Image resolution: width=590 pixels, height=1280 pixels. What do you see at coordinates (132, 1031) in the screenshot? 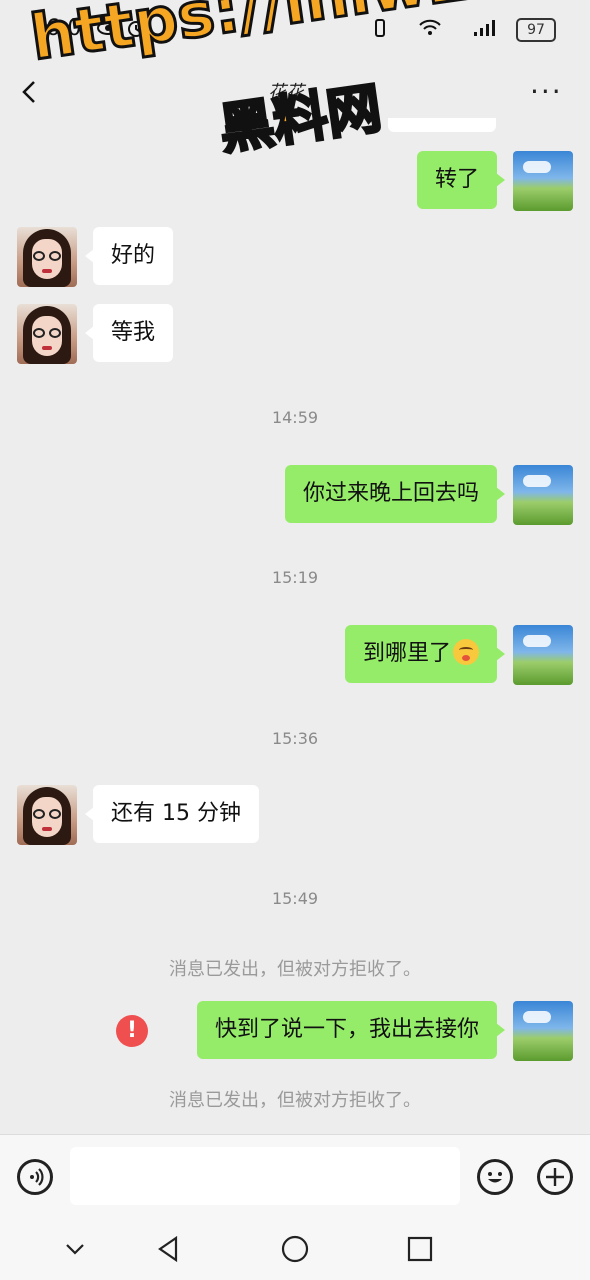
I see `send-failed-icon: !` at bounding box center [132, 1031].